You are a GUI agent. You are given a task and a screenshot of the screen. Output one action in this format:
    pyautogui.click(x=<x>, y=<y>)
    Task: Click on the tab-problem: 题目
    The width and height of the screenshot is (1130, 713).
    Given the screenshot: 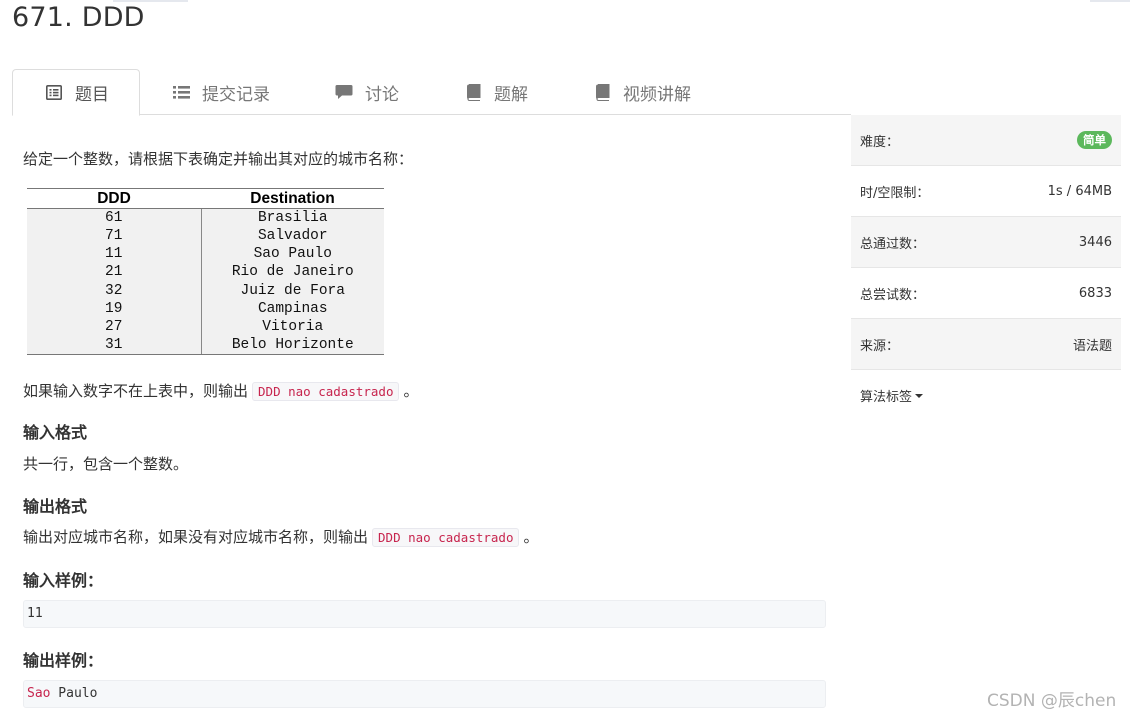 What is the action you would take?
    pyautogui.click(x=76, y=92)
    